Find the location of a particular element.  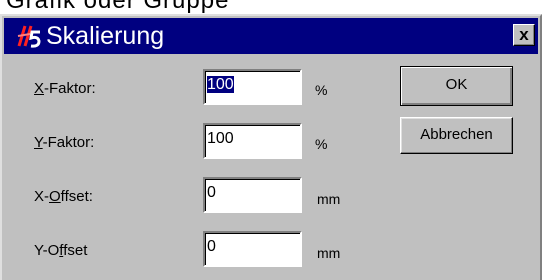

y-factor-label: Y-Faktor: is located at coordinates (64, 142).